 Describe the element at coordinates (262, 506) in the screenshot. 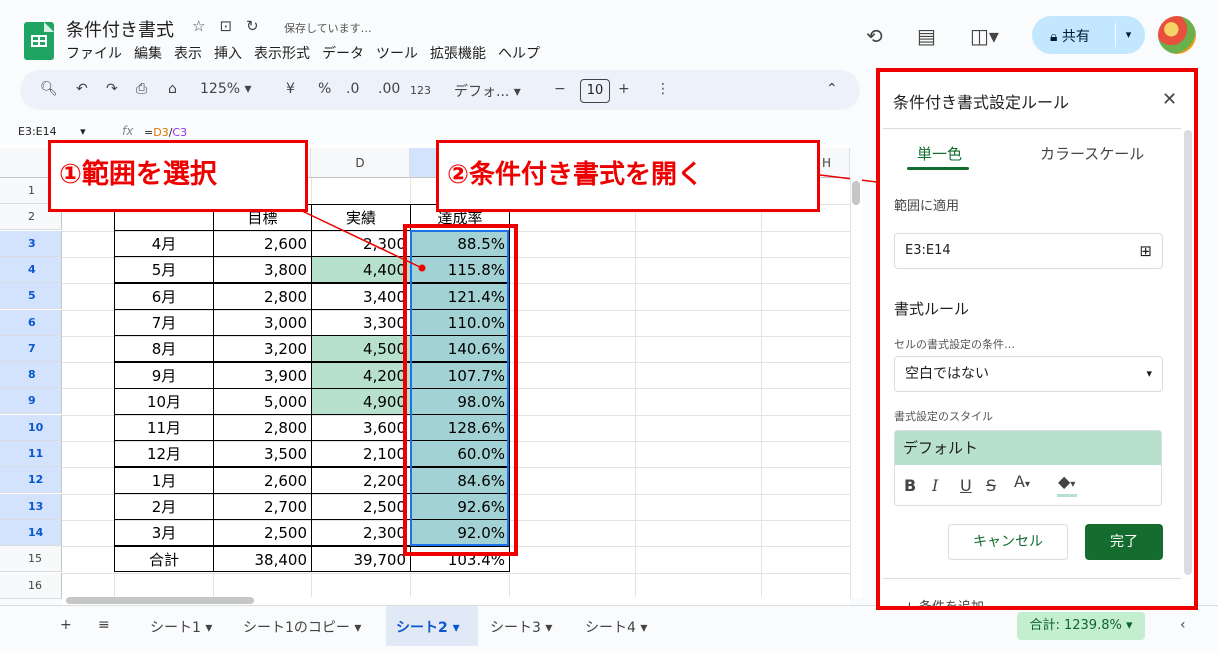

I see `target-cell: 2,700` at that location.